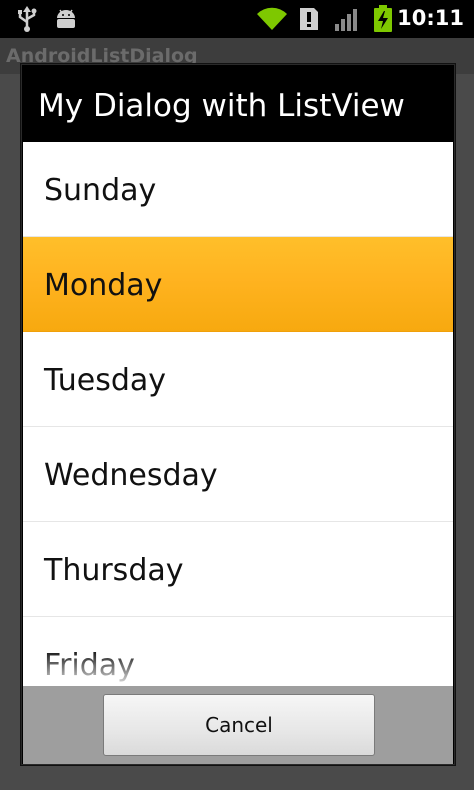 The image size is (474, 790). Describe the element at coordinates (238, 474) in the screenshot. I see `list-item-wednesday: Wednesday` at that location.